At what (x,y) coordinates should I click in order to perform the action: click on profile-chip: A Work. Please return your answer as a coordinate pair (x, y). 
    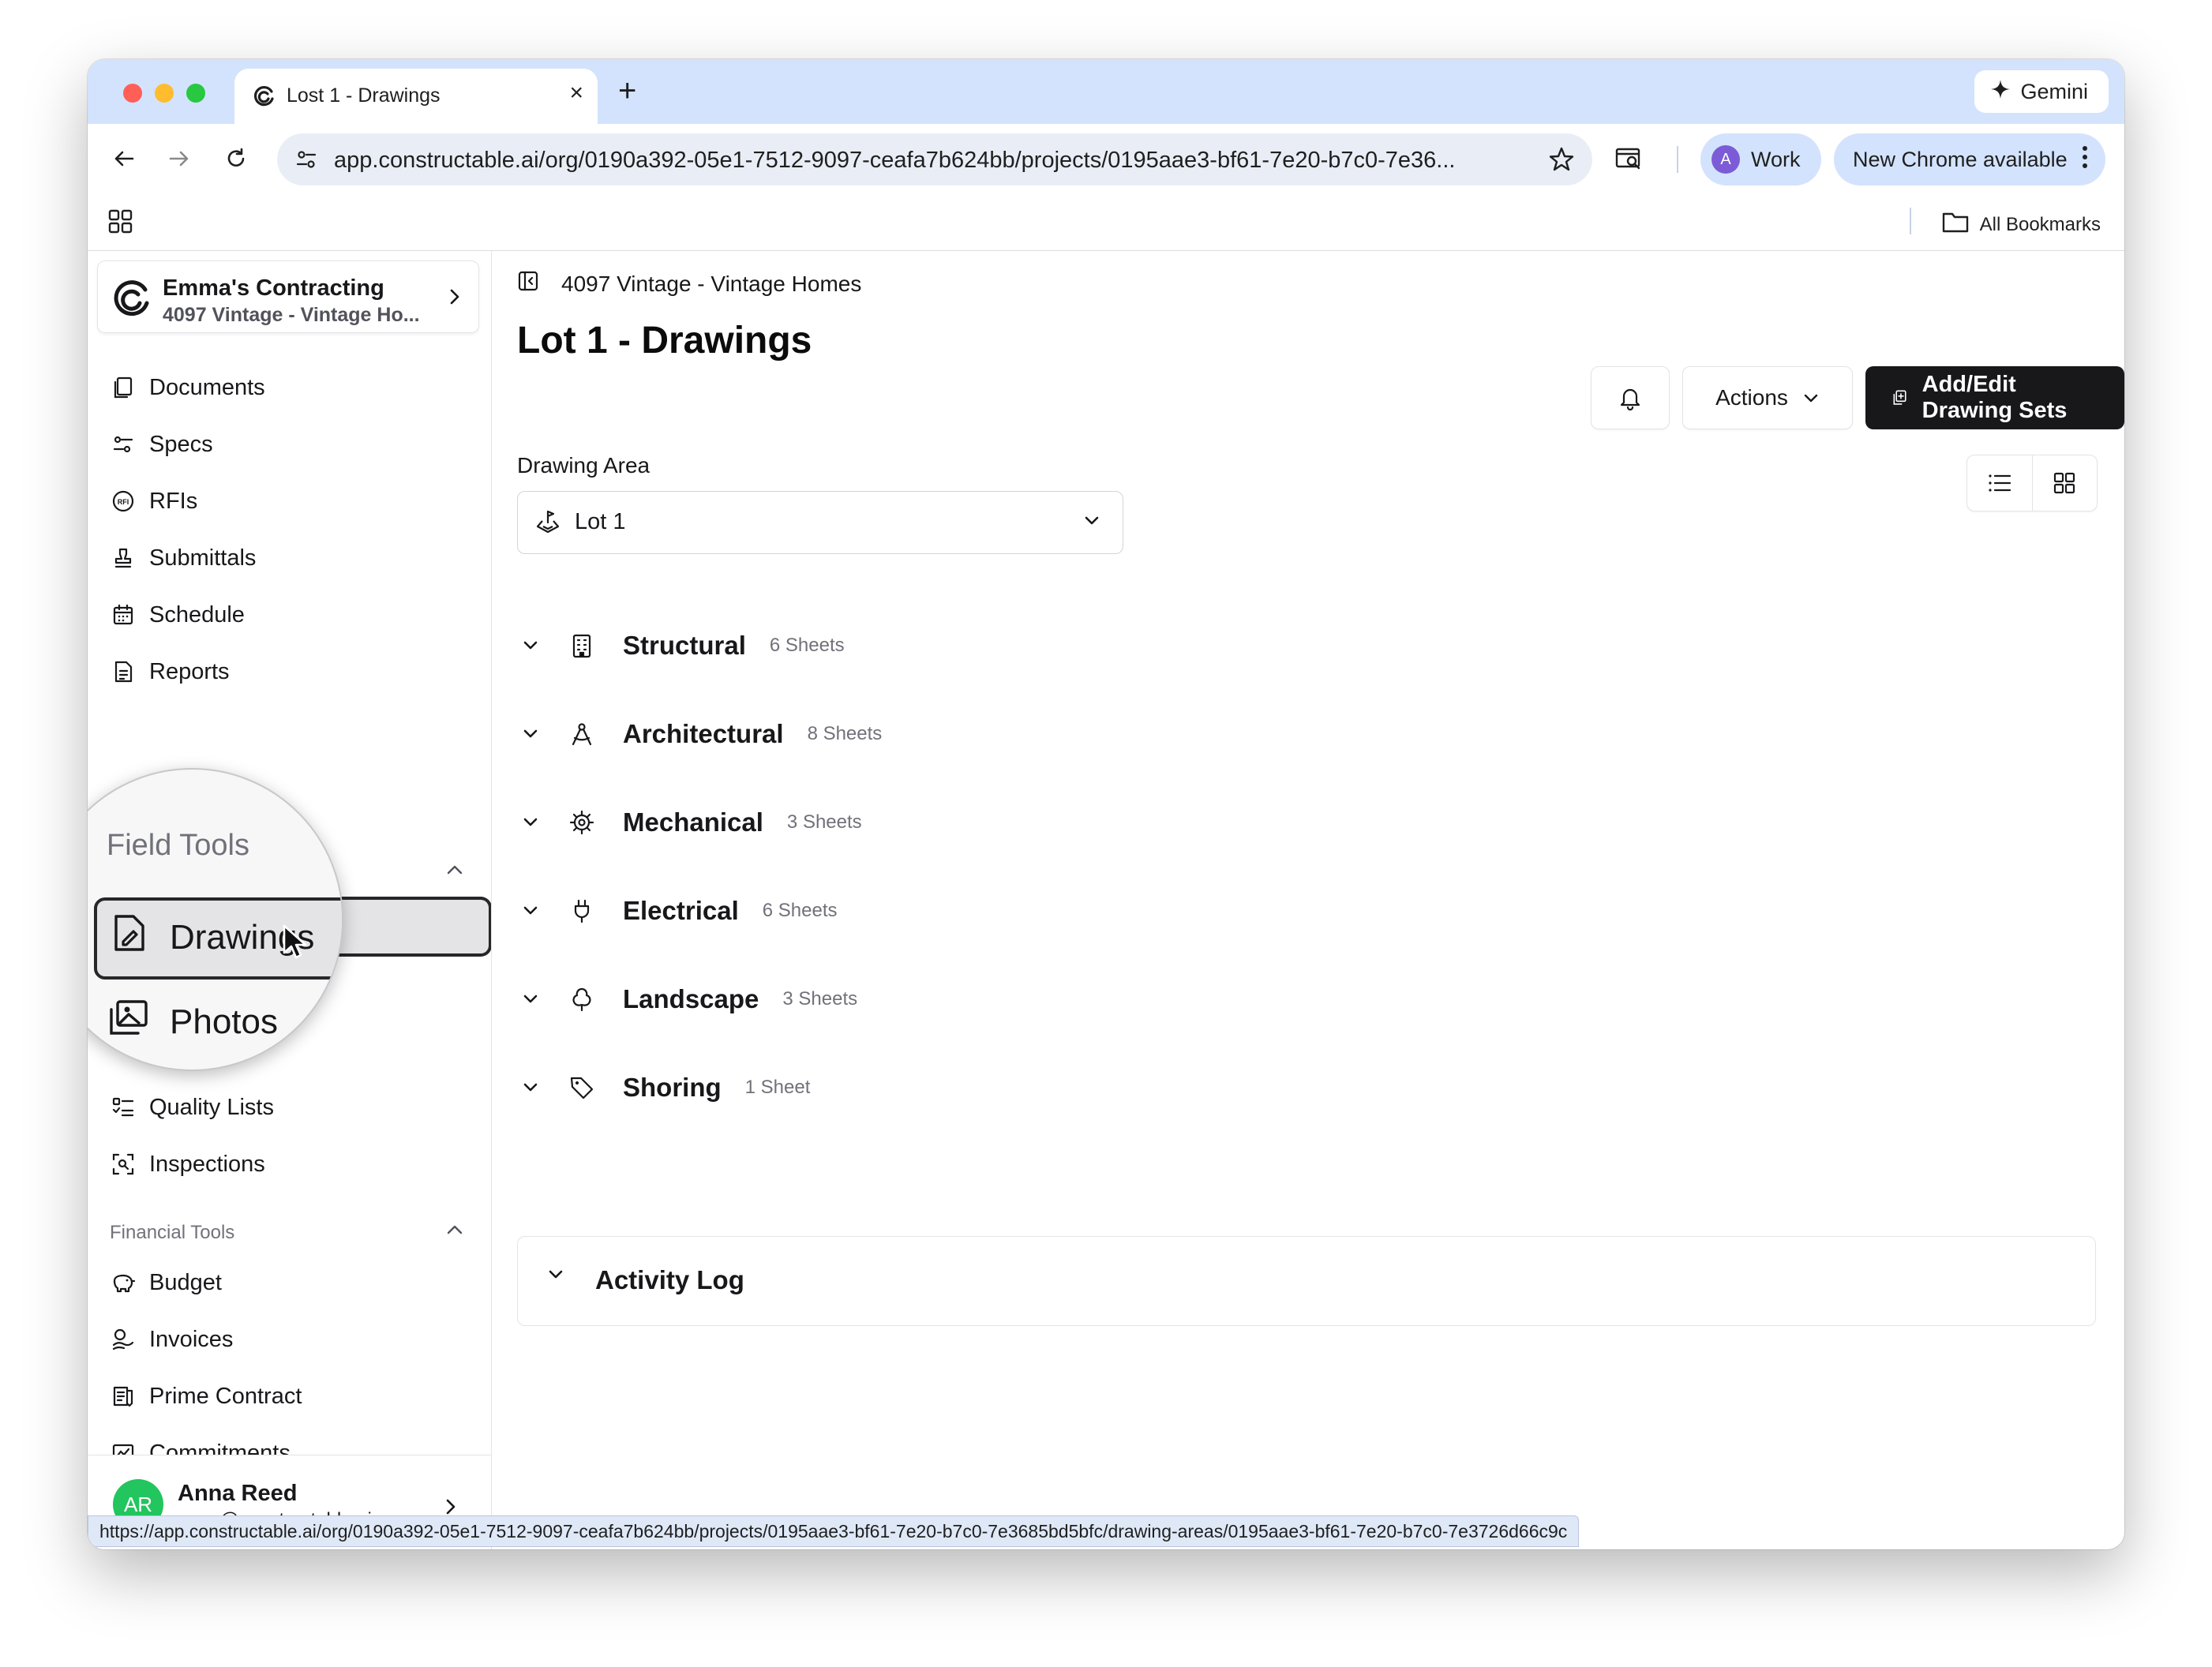
    Looking at the image, I should click on (1760, 159).